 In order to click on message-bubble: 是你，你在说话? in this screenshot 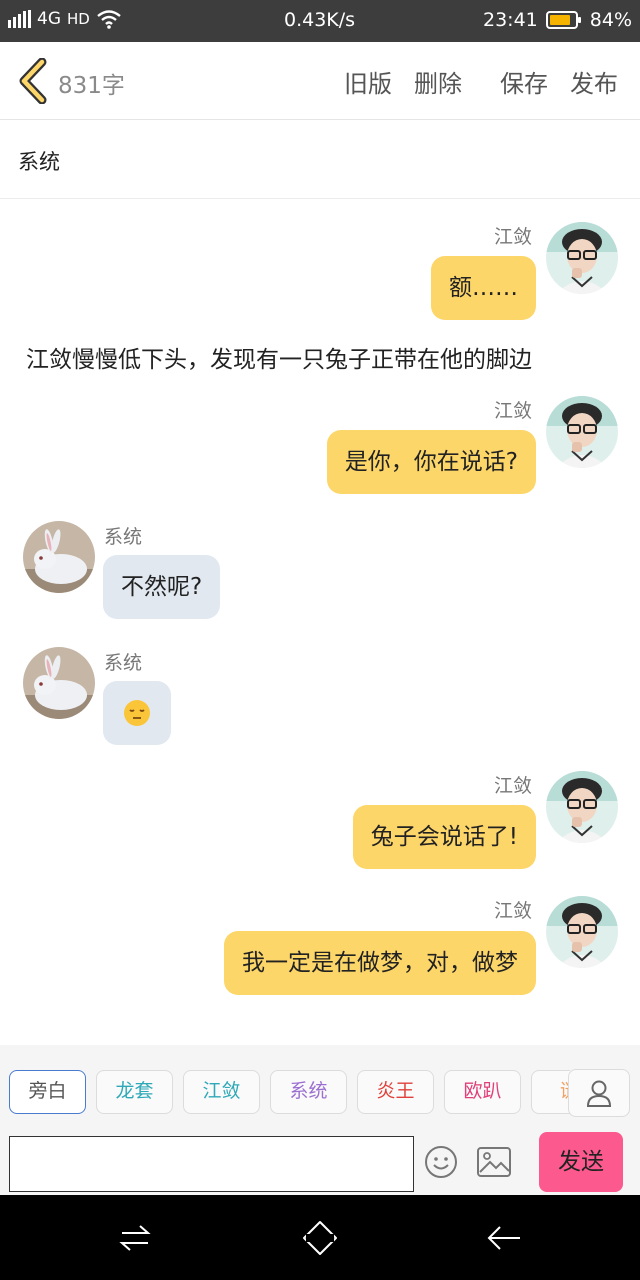, I will do `click(431, 462)`.